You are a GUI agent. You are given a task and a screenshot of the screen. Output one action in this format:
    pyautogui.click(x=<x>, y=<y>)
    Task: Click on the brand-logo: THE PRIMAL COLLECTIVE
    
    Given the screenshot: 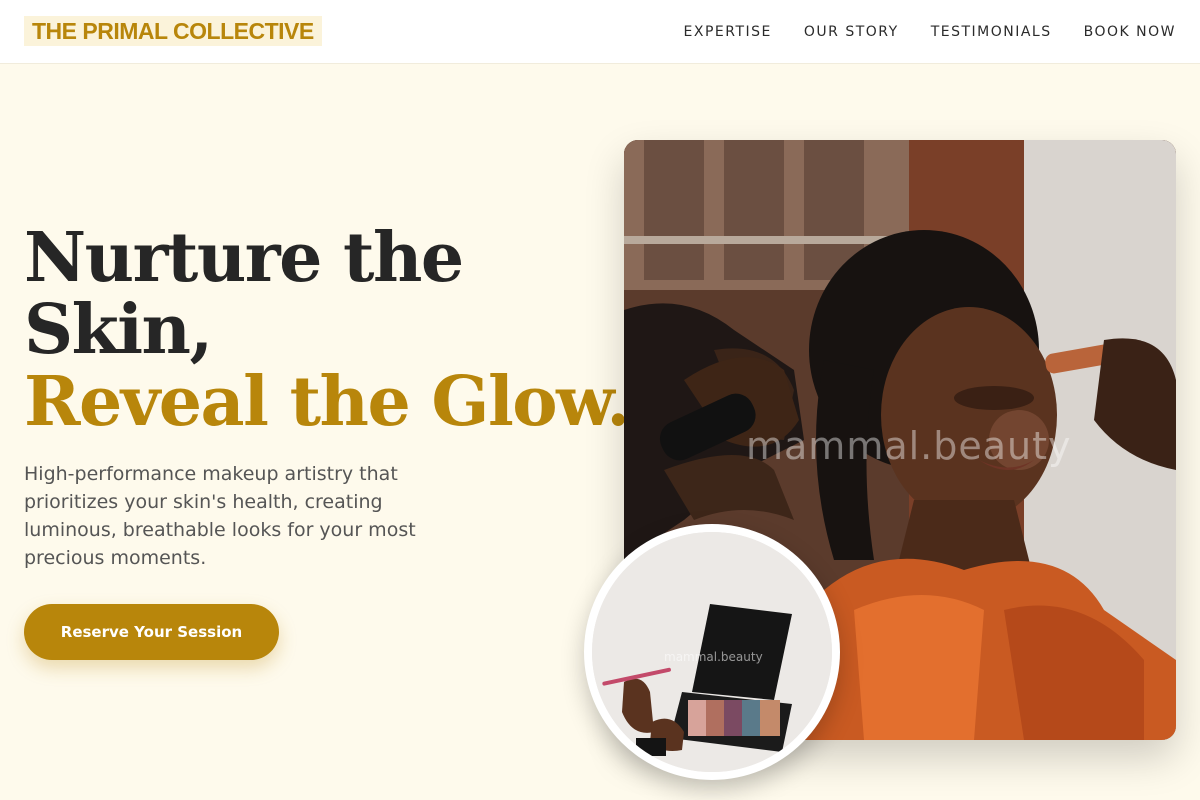 What is the action you would take?
    pyautogui.click(x=173, y=31)
    